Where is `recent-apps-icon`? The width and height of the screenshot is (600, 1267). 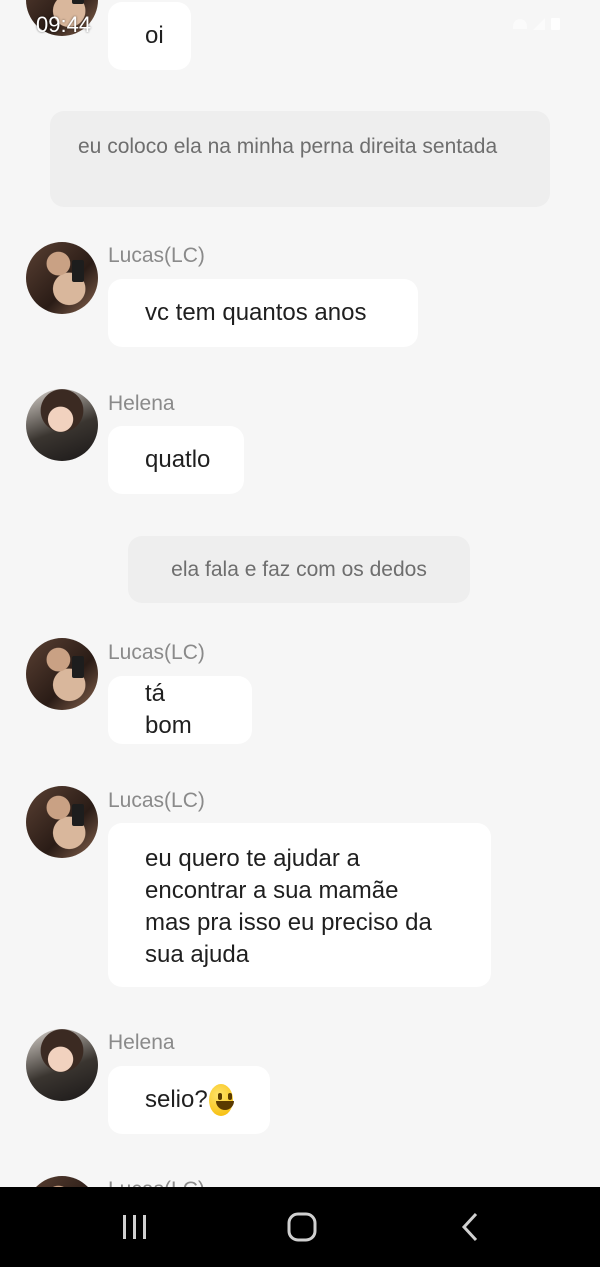 recent-apps-icon is located at coordinates (134, 1227).